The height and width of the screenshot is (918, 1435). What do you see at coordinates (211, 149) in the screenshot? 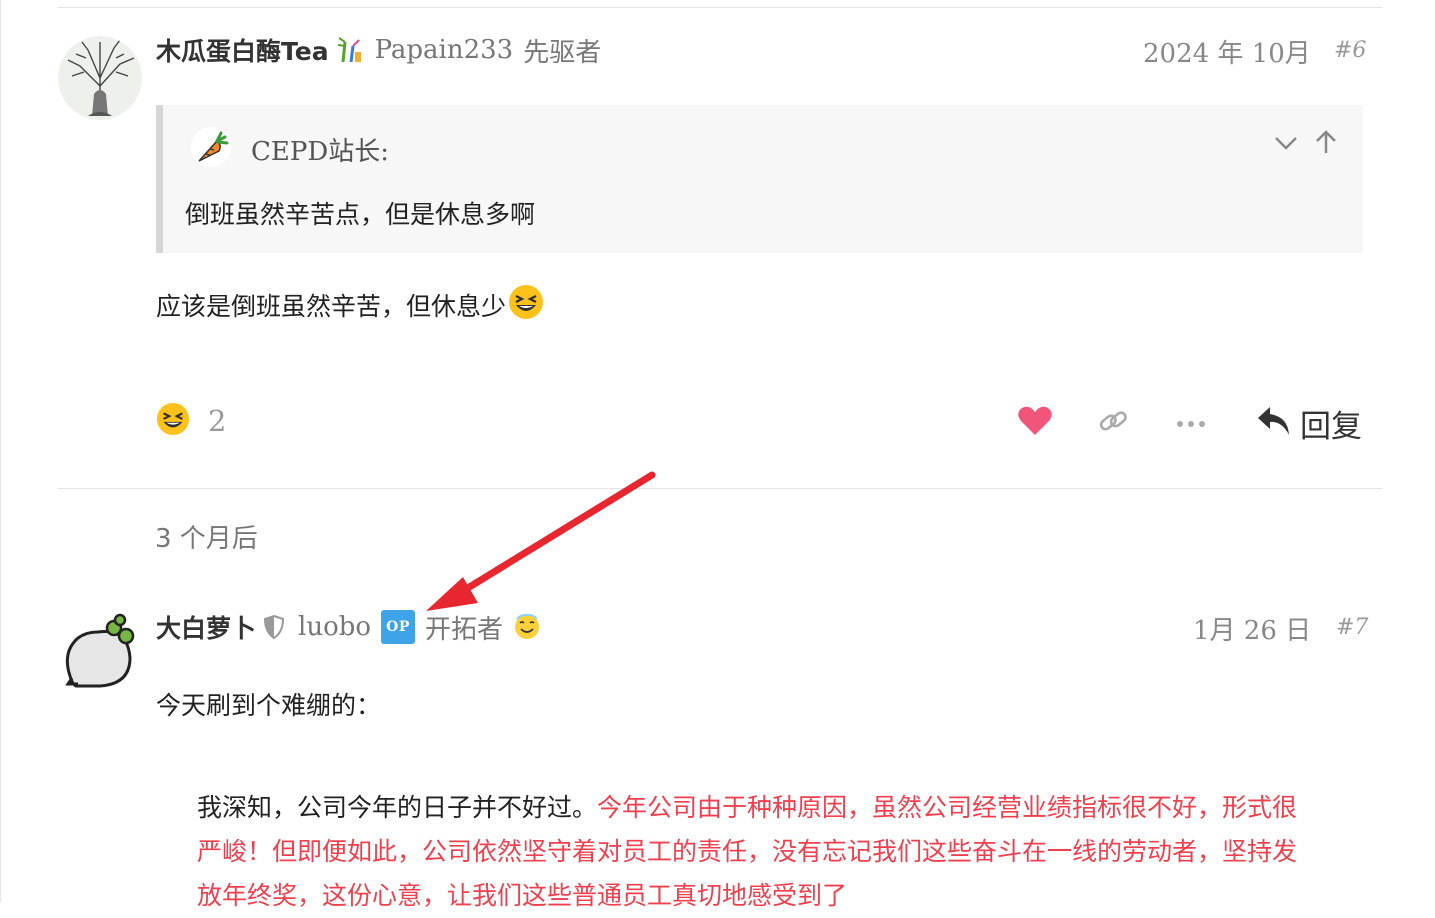
I see `carrot-avatar-icon` at bounding box center [211, 149].